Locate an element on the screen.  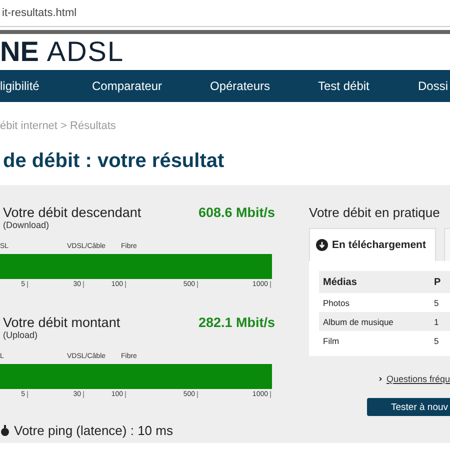
speed-subtitle: (Upload) is located at coordinates (20, 336).